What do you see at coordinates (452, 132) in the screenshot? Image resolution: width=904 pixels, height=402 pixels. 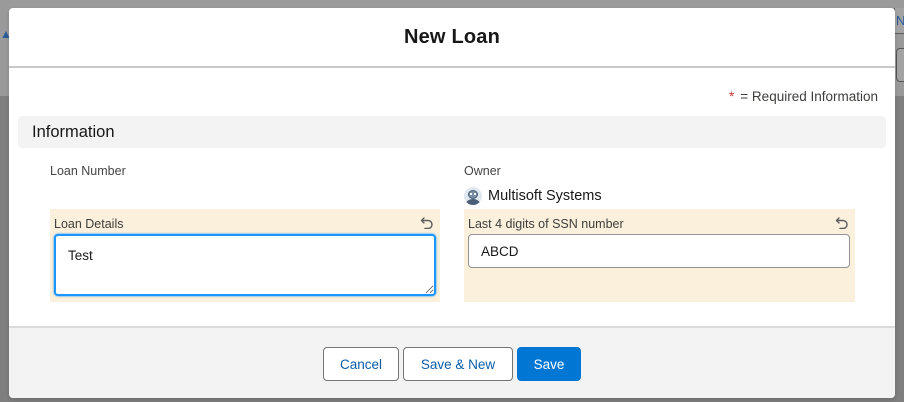 I see `section-header-information: Information` at bounding box center [452, 132].